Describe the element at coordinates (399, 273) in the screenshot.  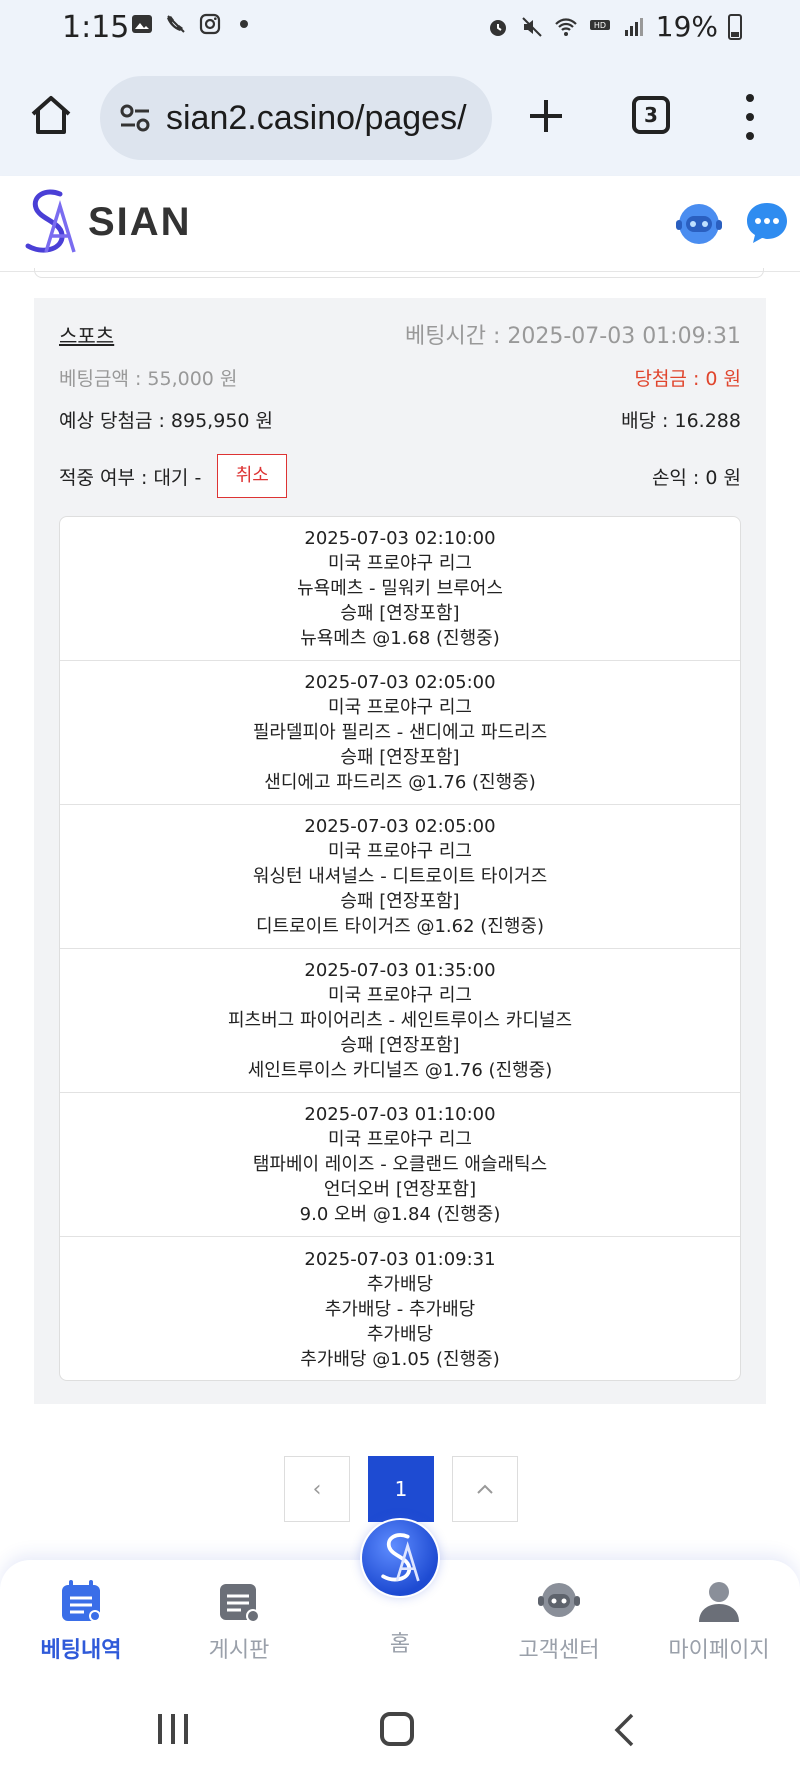
I see `previous-card-edge` at that location.